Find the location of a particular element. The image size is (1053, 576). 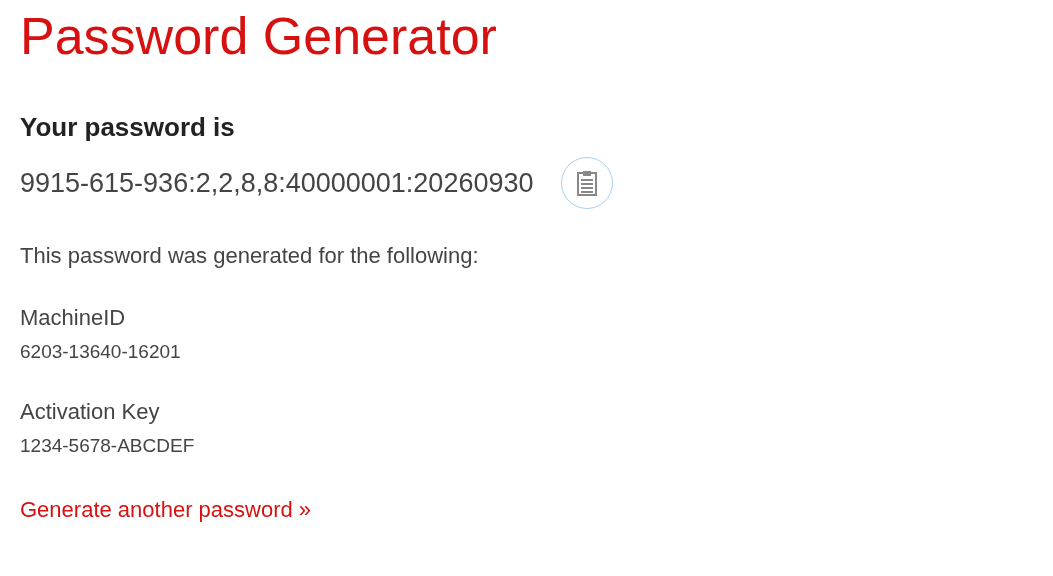

clipboard-icon is located at coordinates (587, 183).